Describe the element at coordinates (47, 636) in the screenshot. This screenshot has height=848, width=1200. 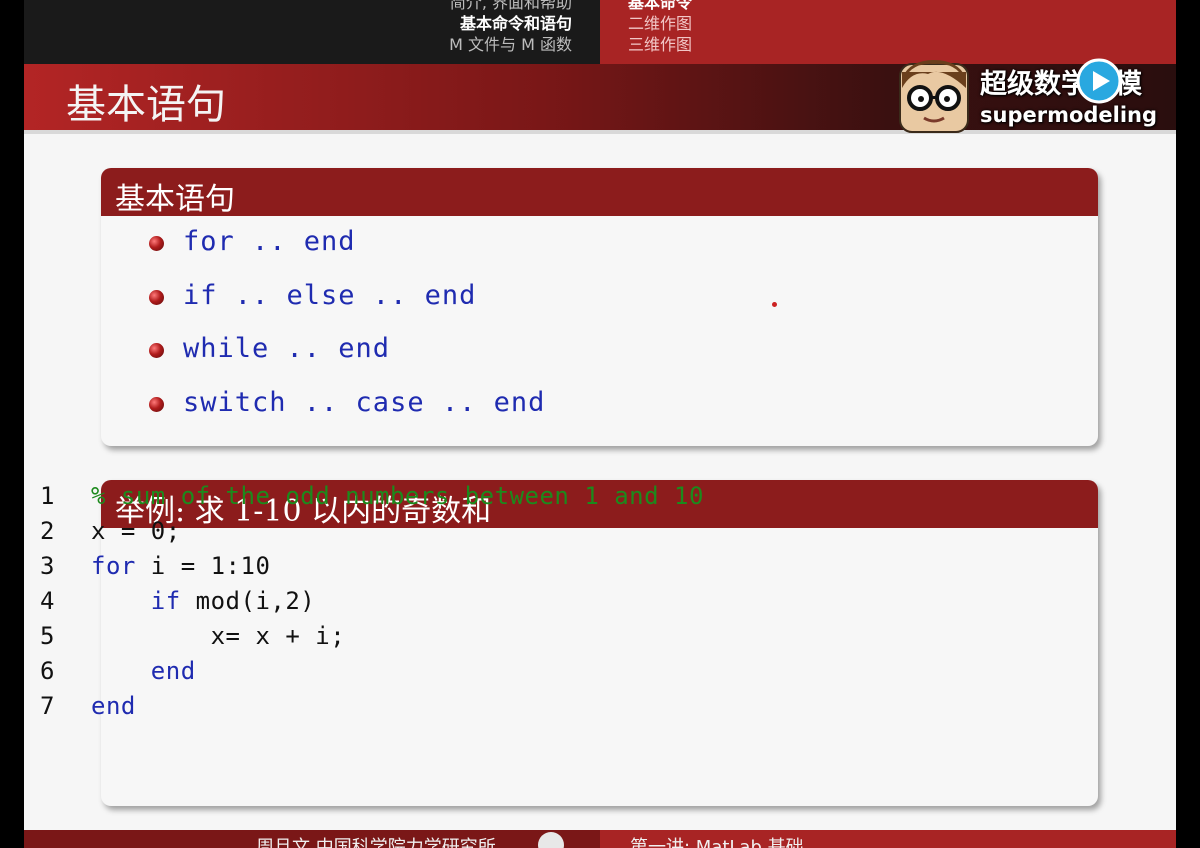
I see `line-number: 5` at that location.